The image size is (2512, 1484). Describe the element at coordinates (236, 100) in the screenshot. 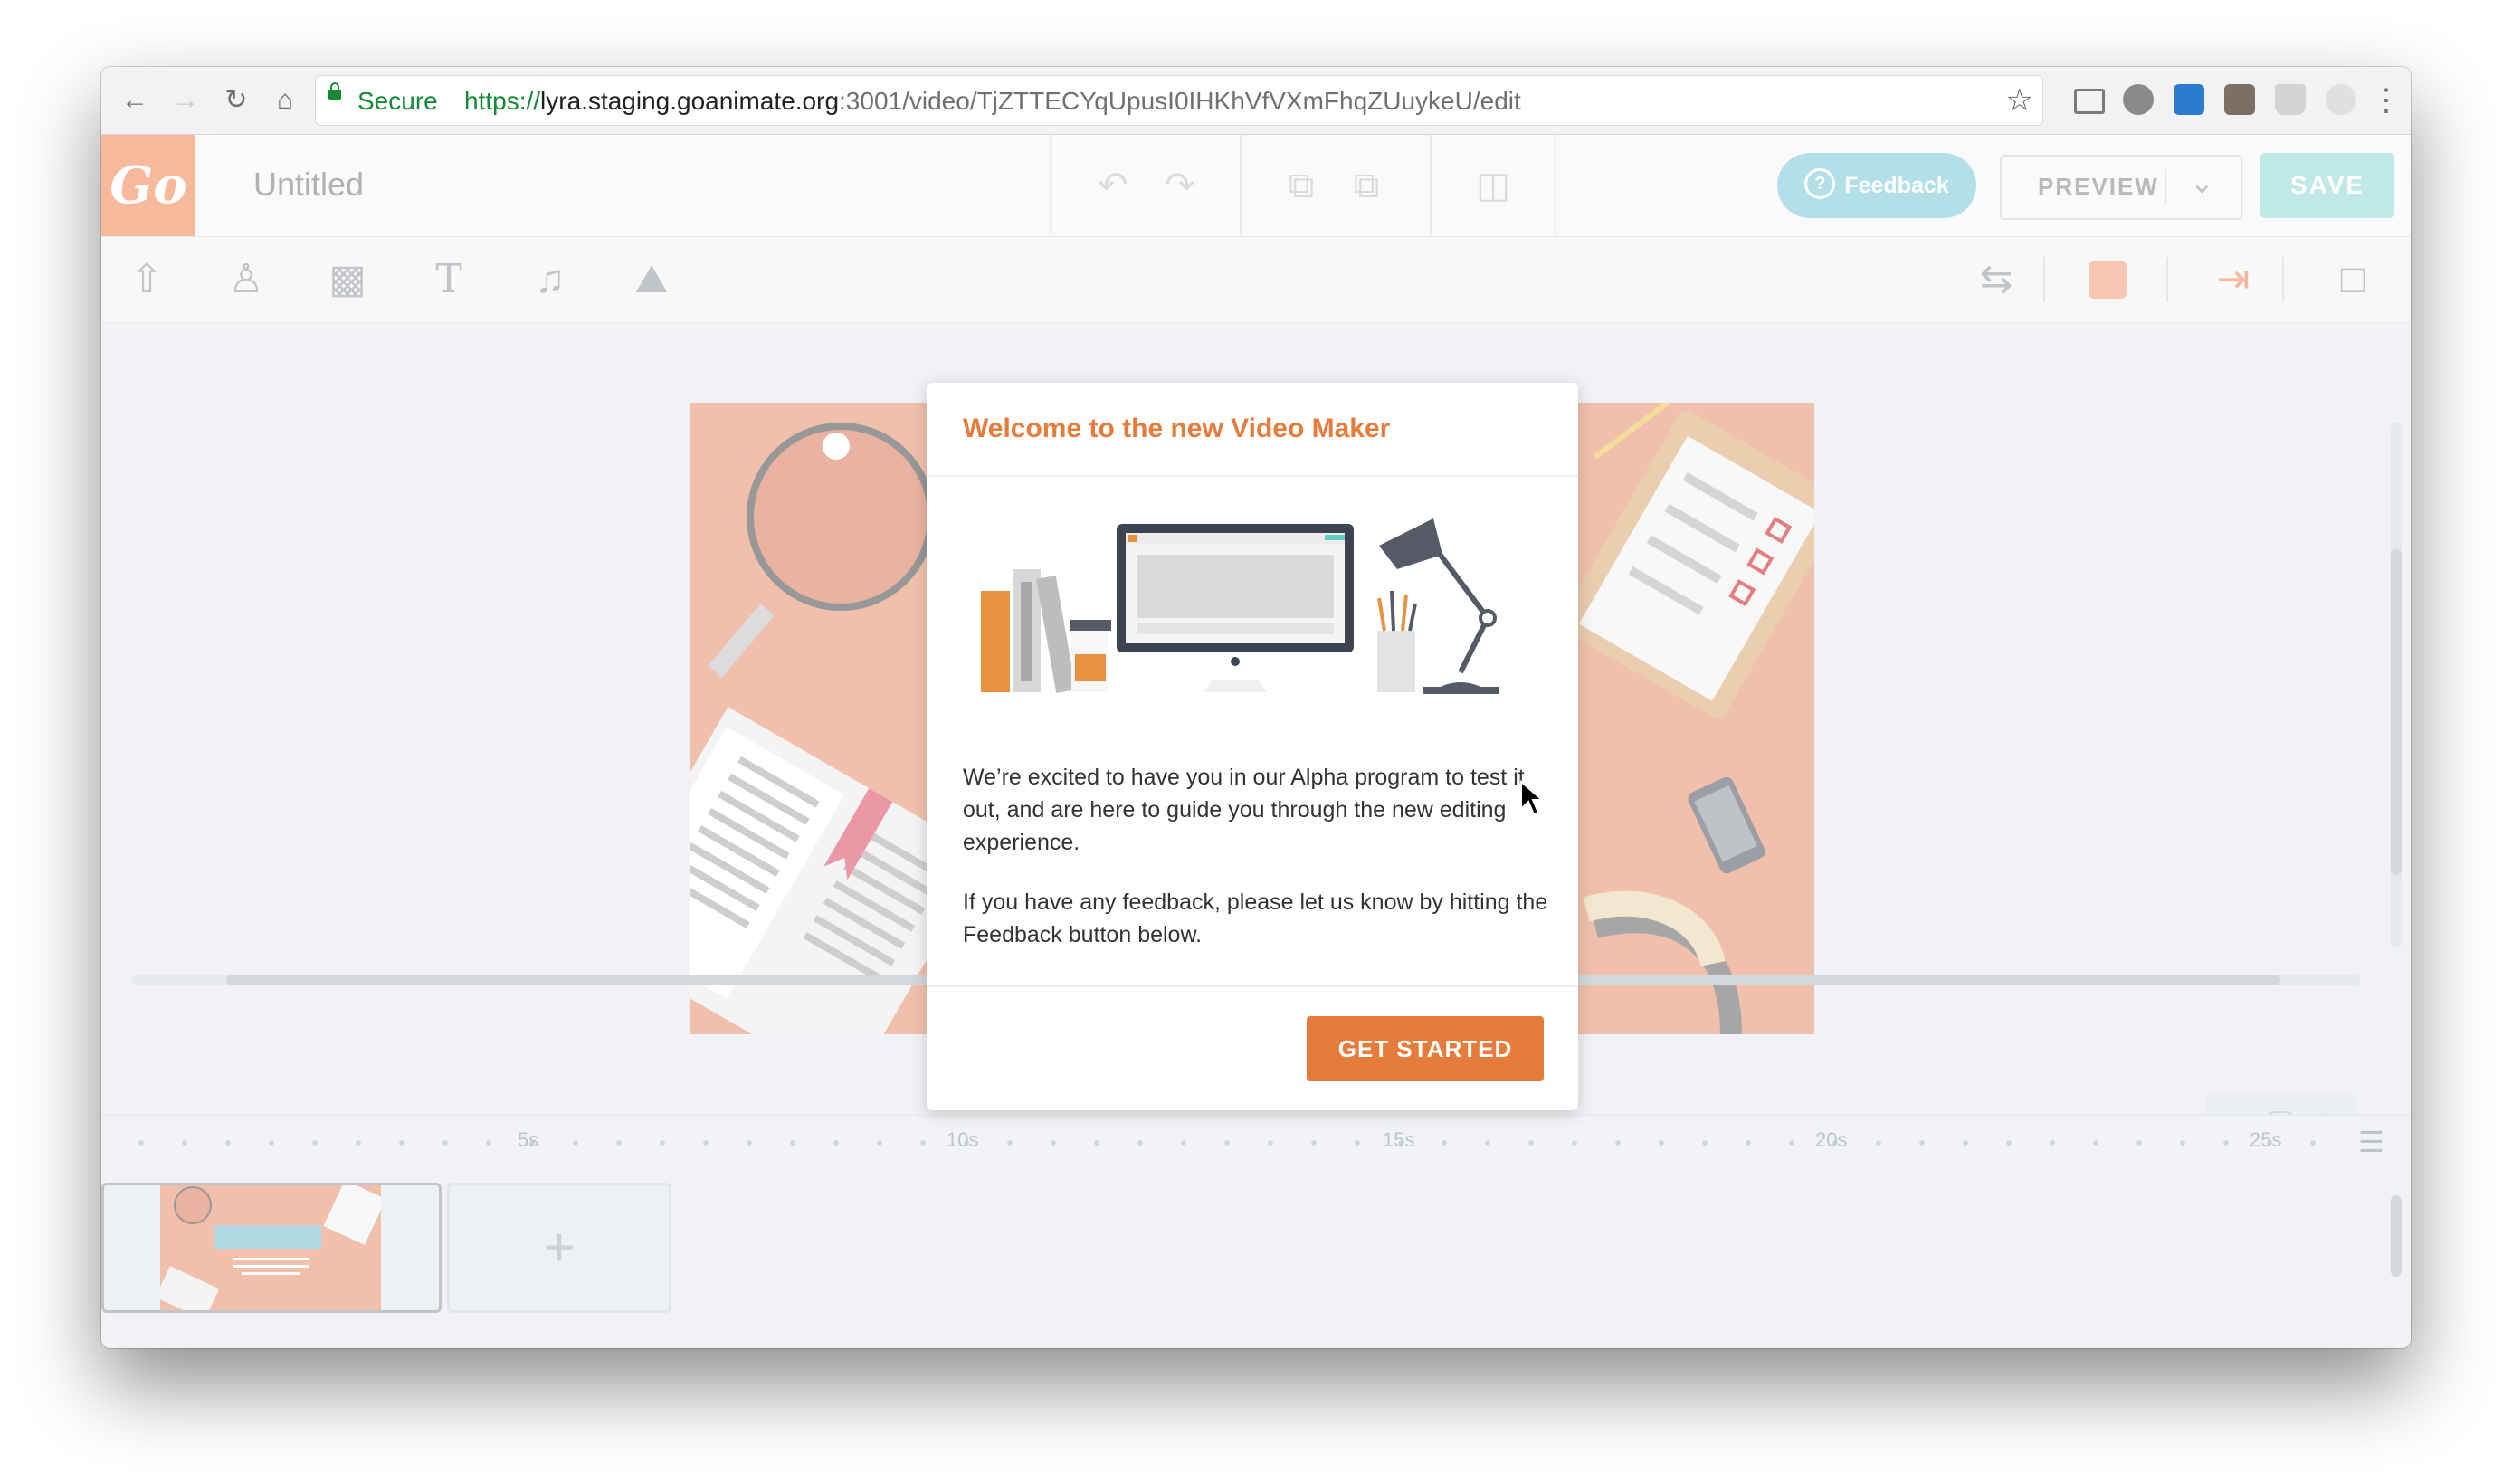

I see `reload-icon: ↻` at that location.